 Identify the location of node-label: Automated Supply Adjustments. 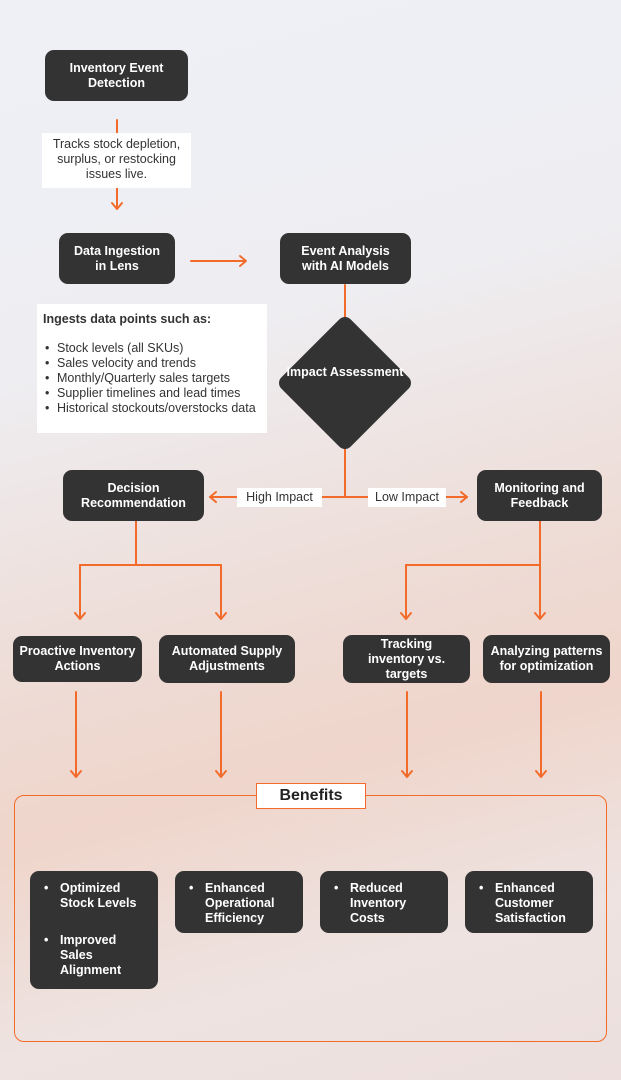
(227, 658).